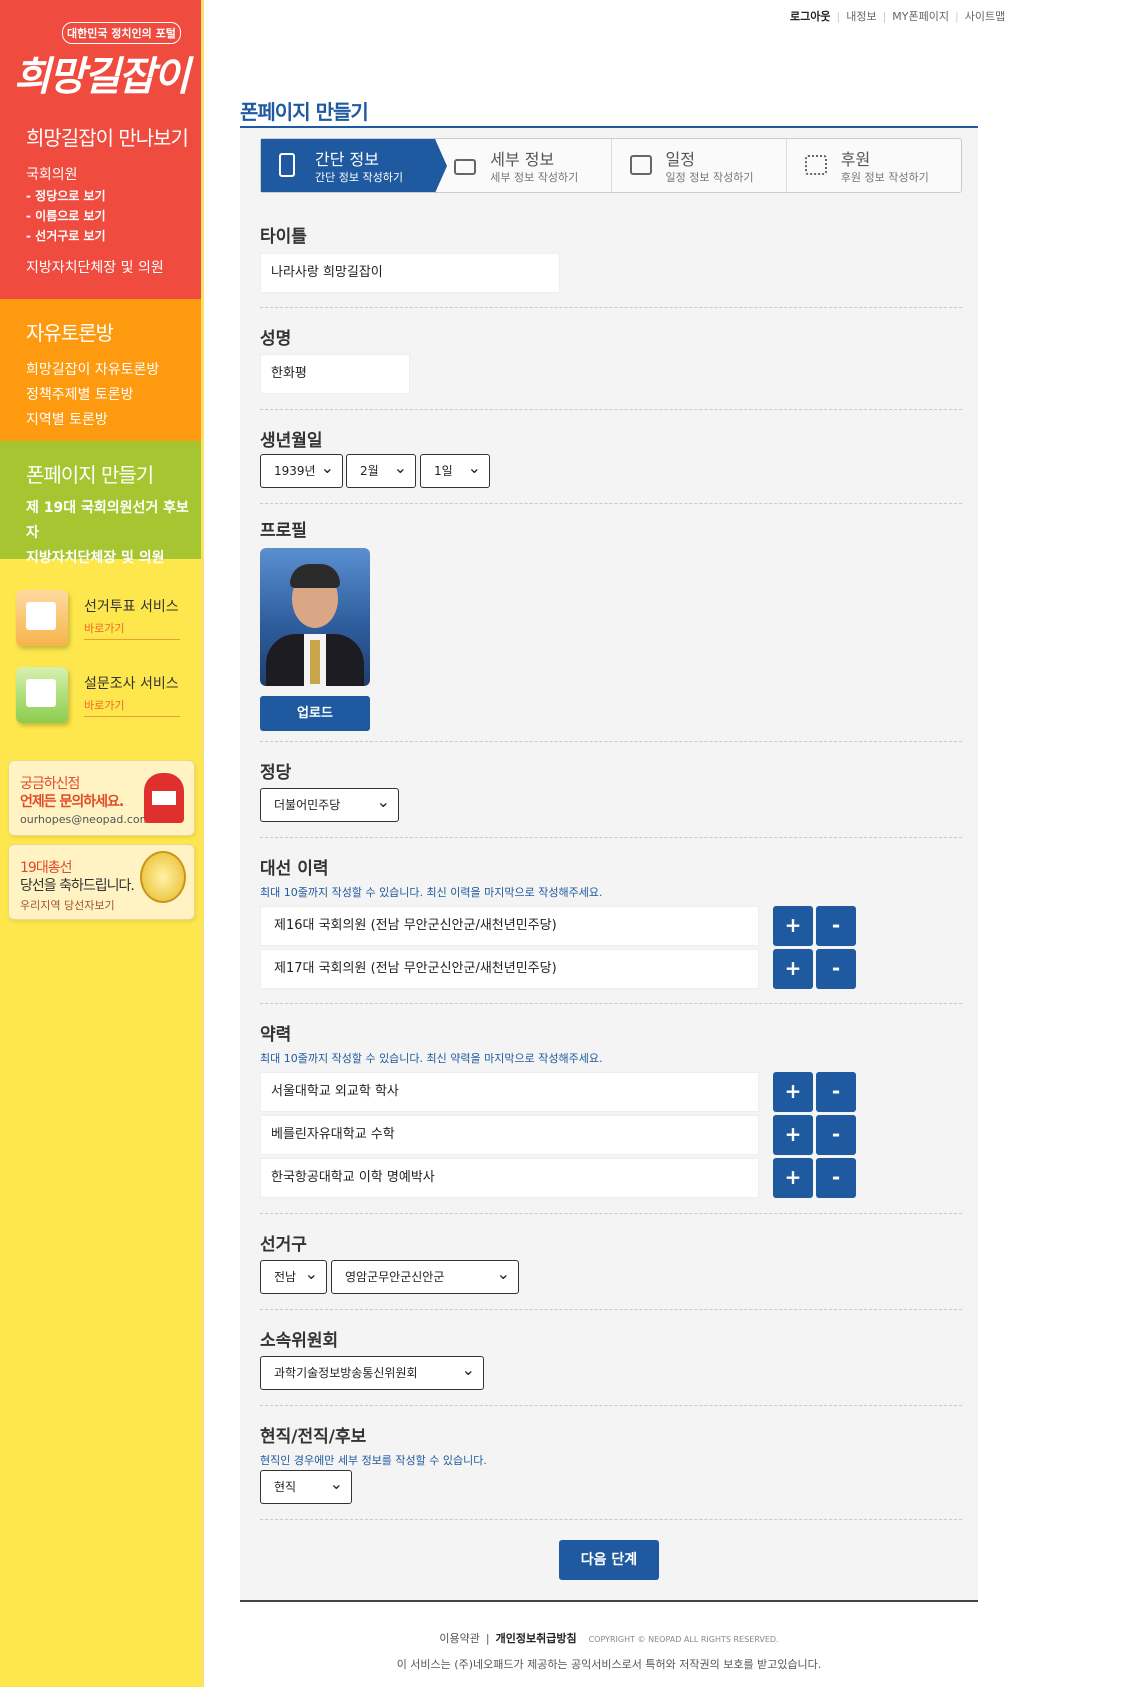 Image resolution: width=1122 pixels, height=1687 pixels. I want to click on step-name: 세부 정보, so click(522, 159).